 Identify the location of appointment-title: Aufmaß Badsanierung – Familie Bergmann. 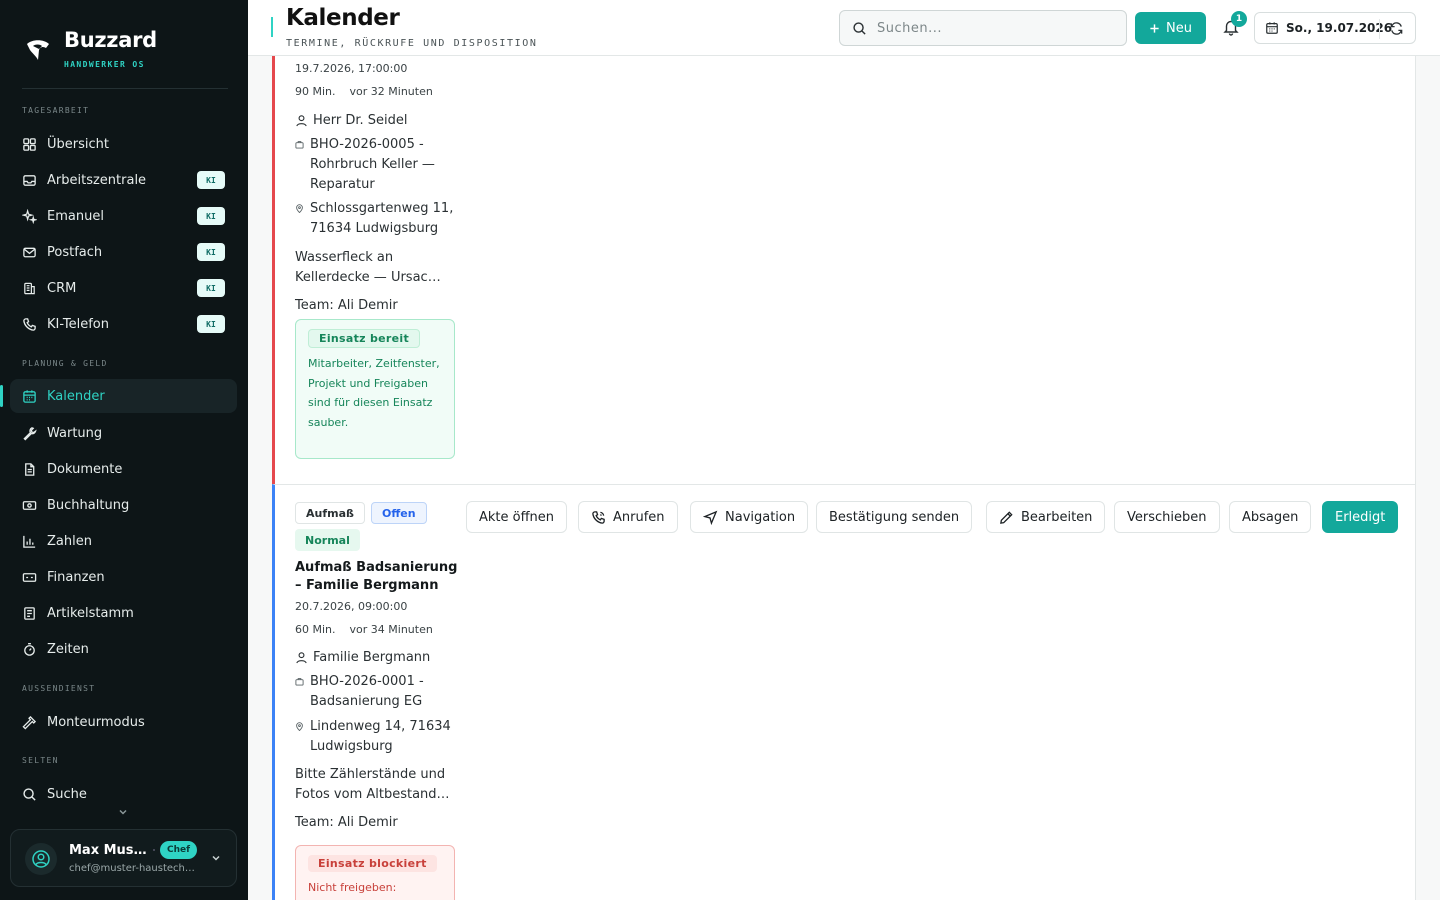
(377, 577).